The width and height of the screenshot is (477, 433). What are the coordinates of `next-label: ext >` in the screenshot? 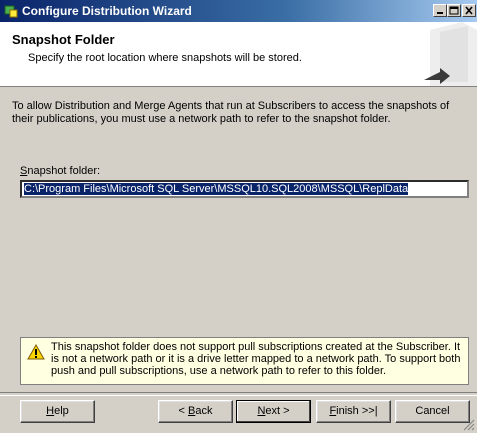 It's located at (277, 411).